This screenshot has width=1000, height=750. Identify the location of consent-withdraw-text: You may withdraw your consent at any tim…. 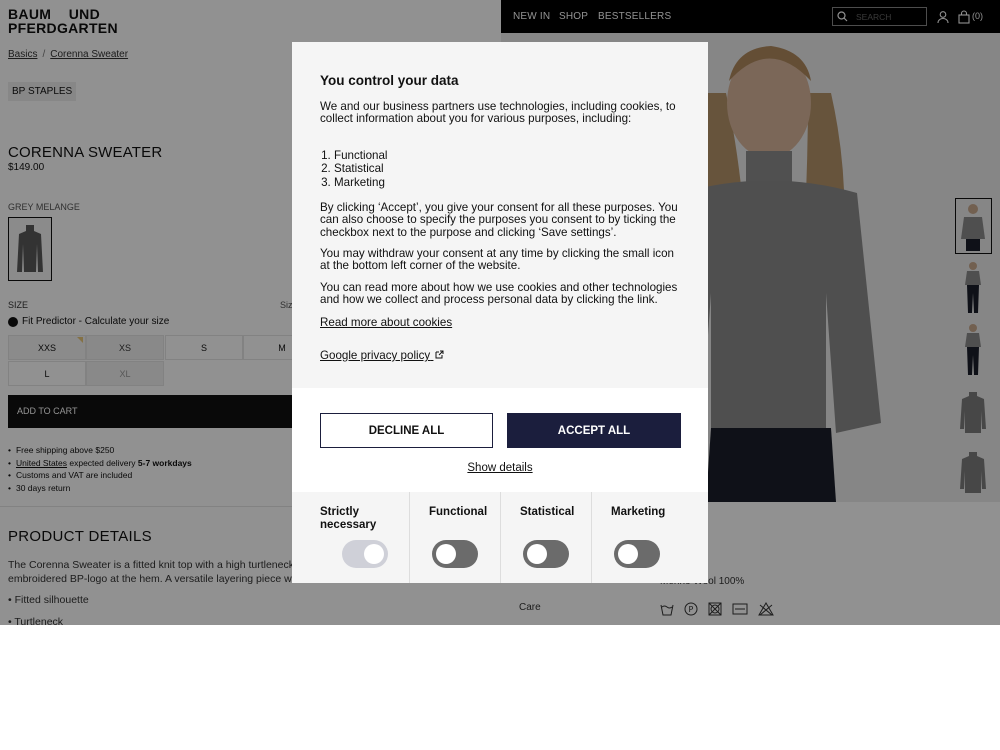
(497, 260).